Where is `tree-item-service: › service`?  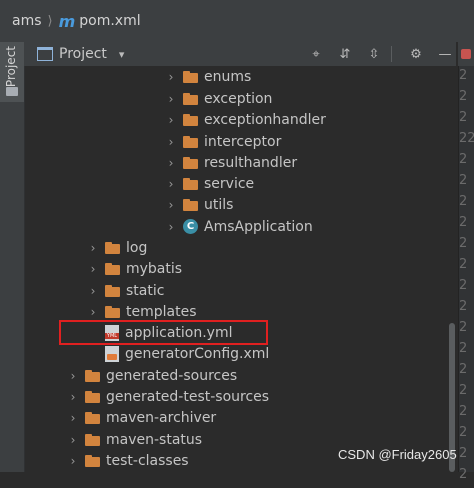 tree-item-service: › service is located at coordinates (209, 183).